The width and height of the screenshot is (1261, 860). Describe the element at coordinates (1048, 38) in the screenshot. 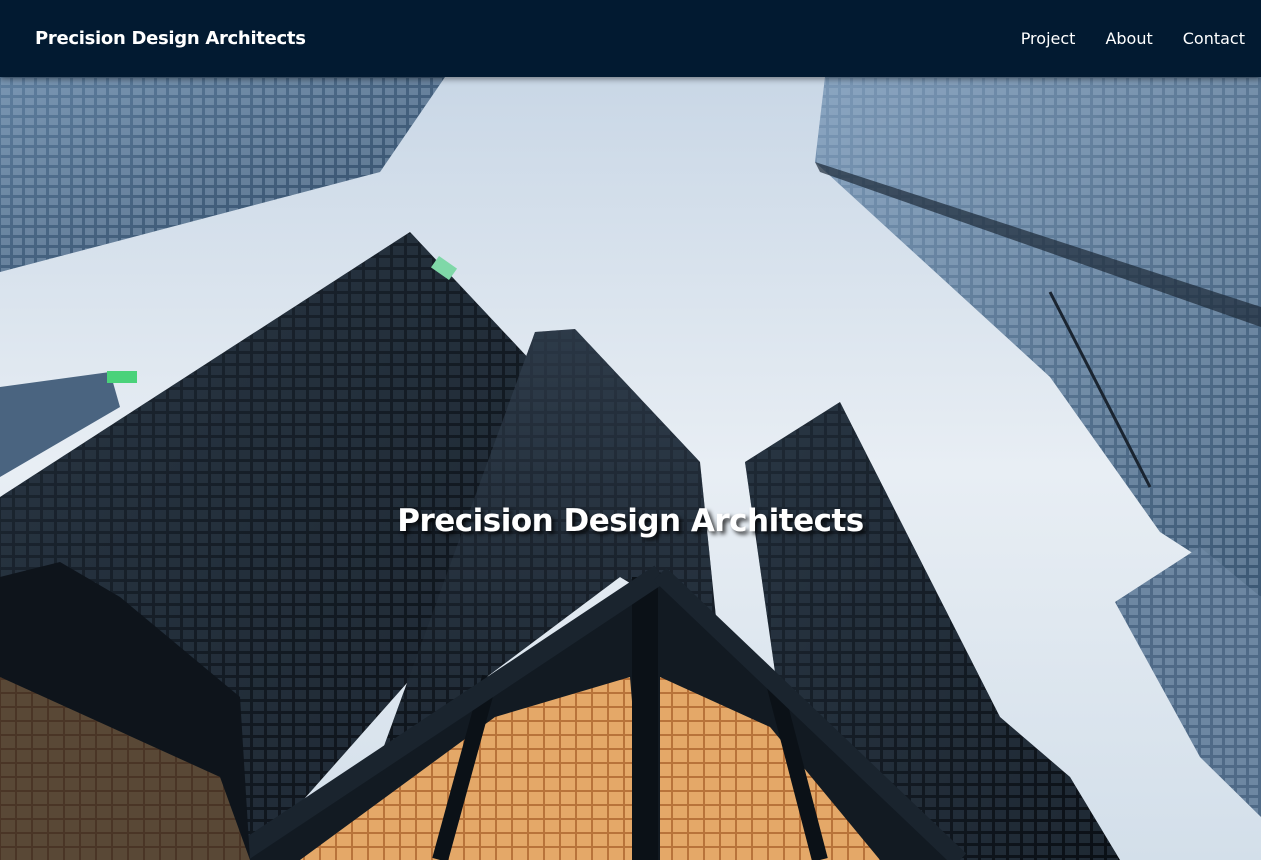

I see `nav-link-project: Project` at that location.